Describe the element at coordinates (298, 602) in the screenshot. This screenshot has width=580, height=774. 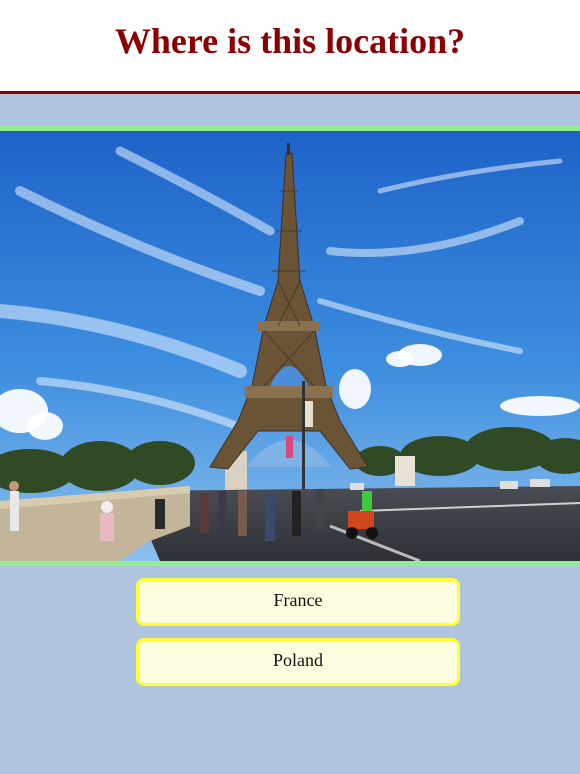
I see `answer-button-france: France` at that location.